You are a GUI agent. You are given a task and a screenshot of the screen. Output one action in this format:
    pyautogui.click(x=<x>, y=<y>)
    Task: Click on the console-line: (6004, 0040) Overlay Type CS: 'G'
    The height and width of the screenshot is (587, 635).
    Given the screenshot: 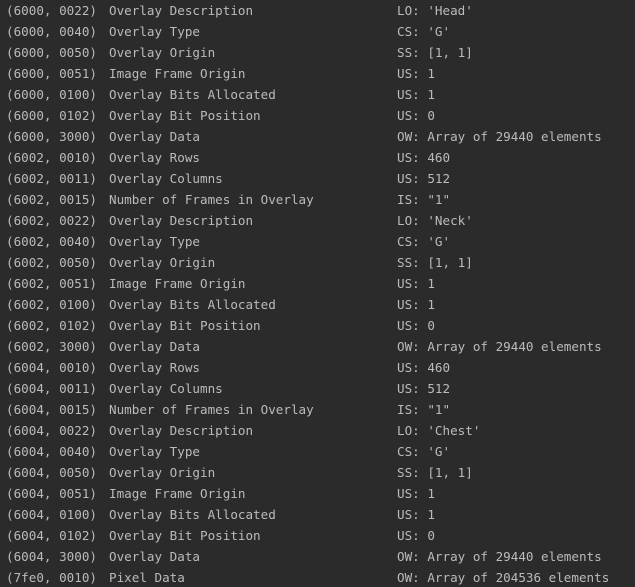 What is the action you would take?
    pyautogui.click(x=320, y=451)
    